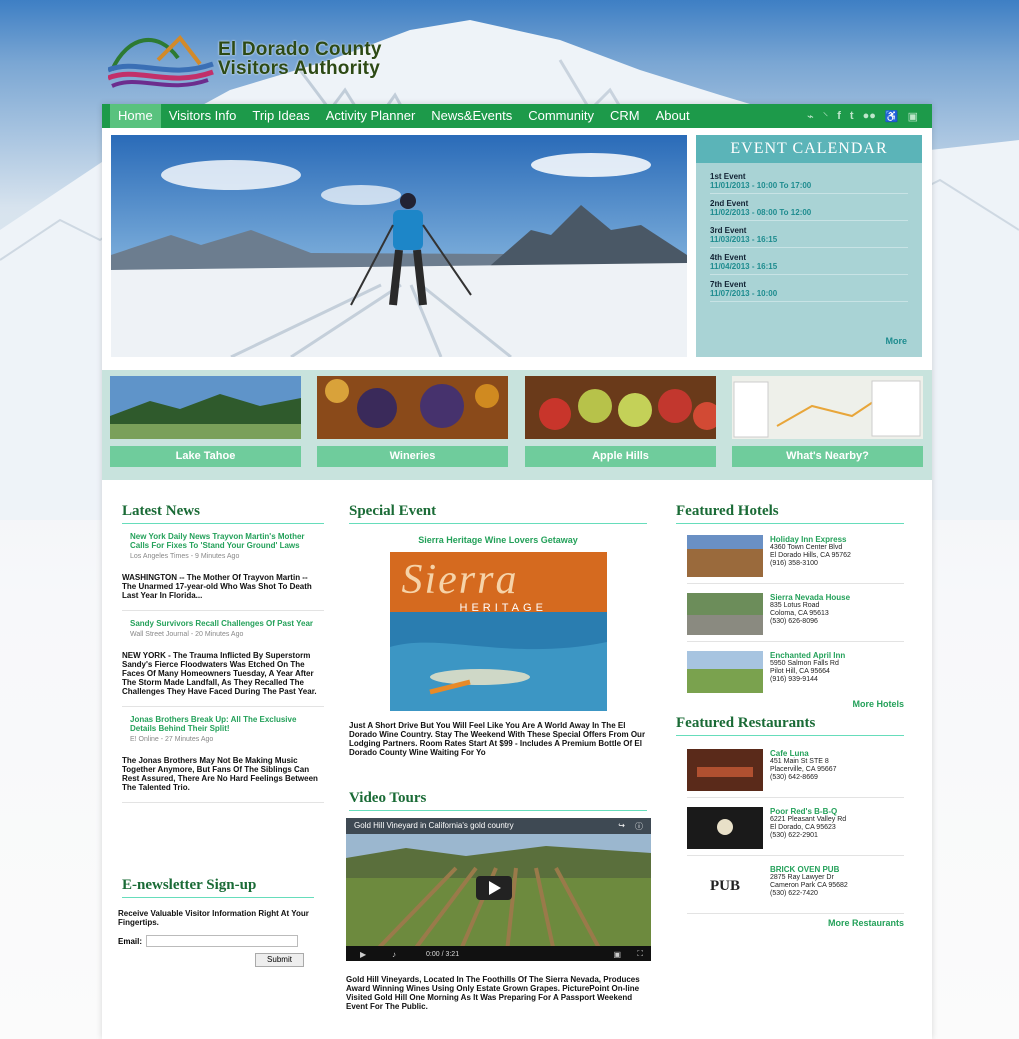 The image size is (1019, 1039). I want to click on restaurant-phone: (530) 642-8669, so click(794, 777).